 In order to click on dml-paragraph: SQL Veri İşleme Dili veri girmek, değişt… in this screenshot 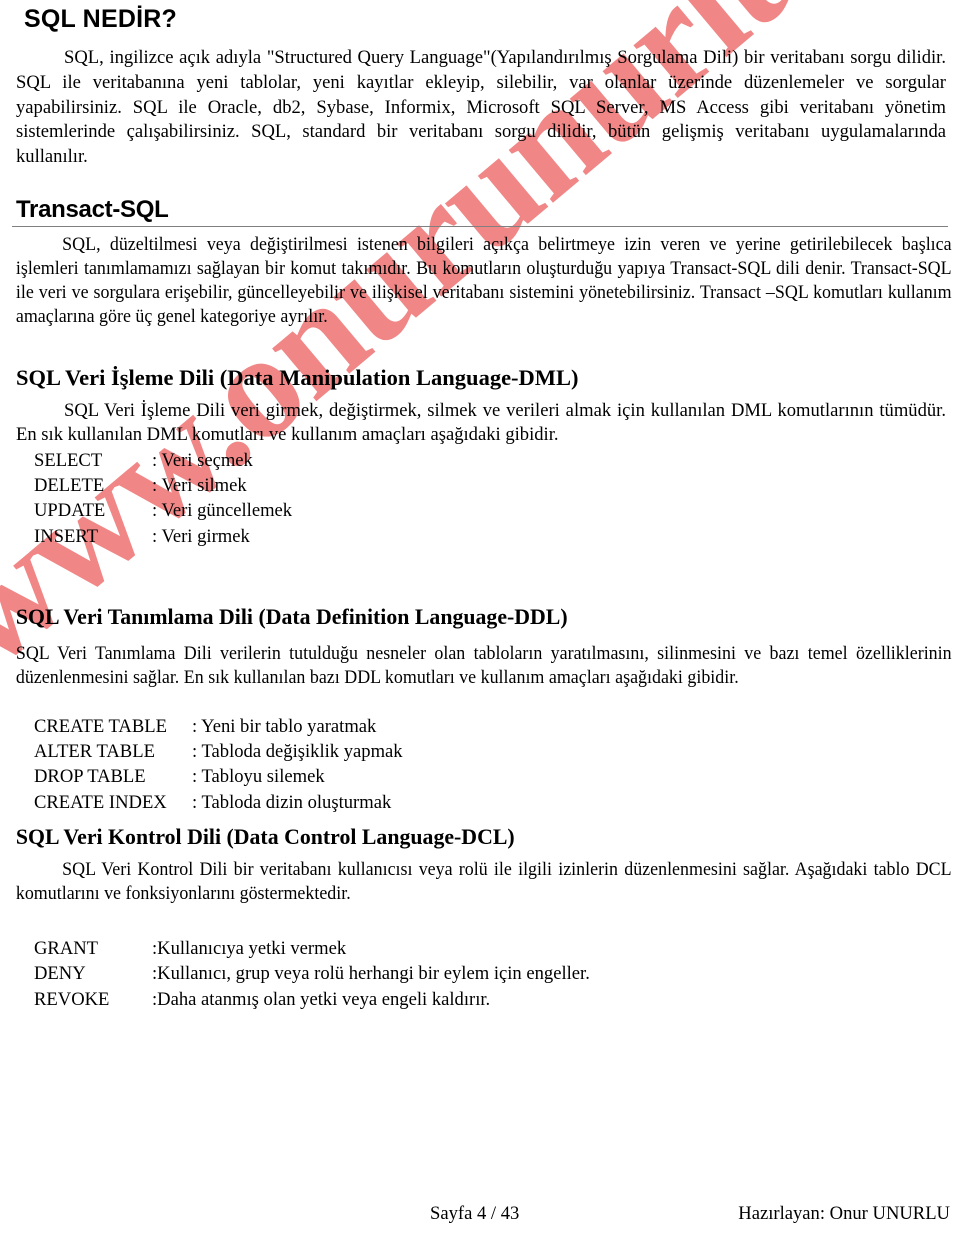, I will do `click(480, 423)`.